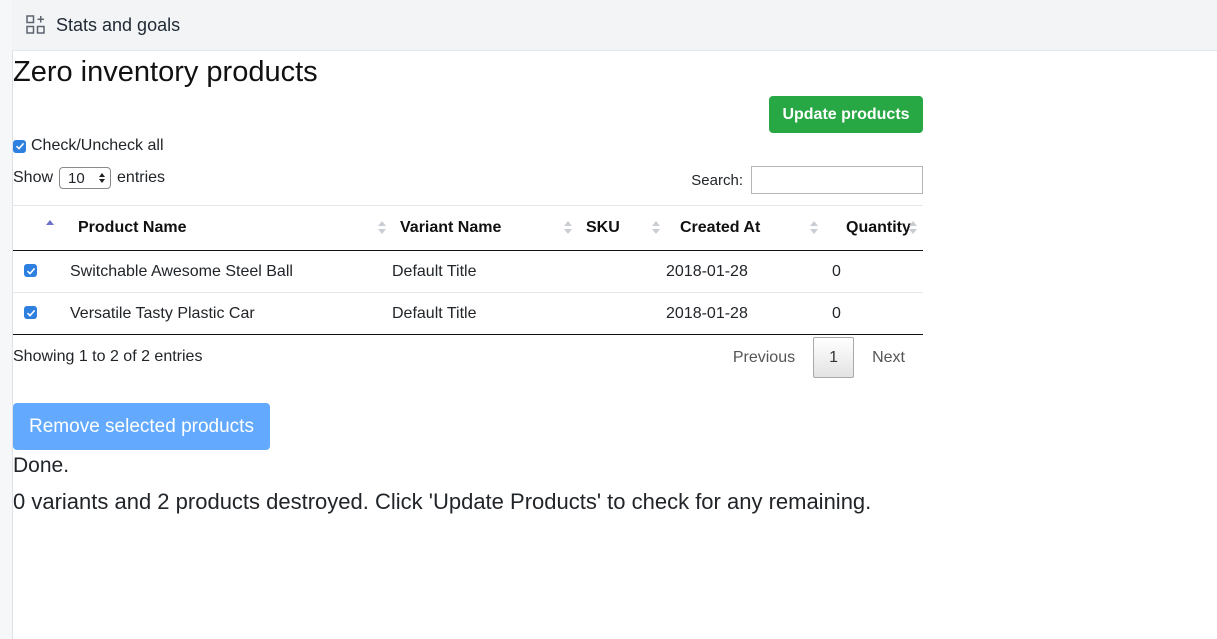  I want to click on show-label: Show, so click(33, 177).